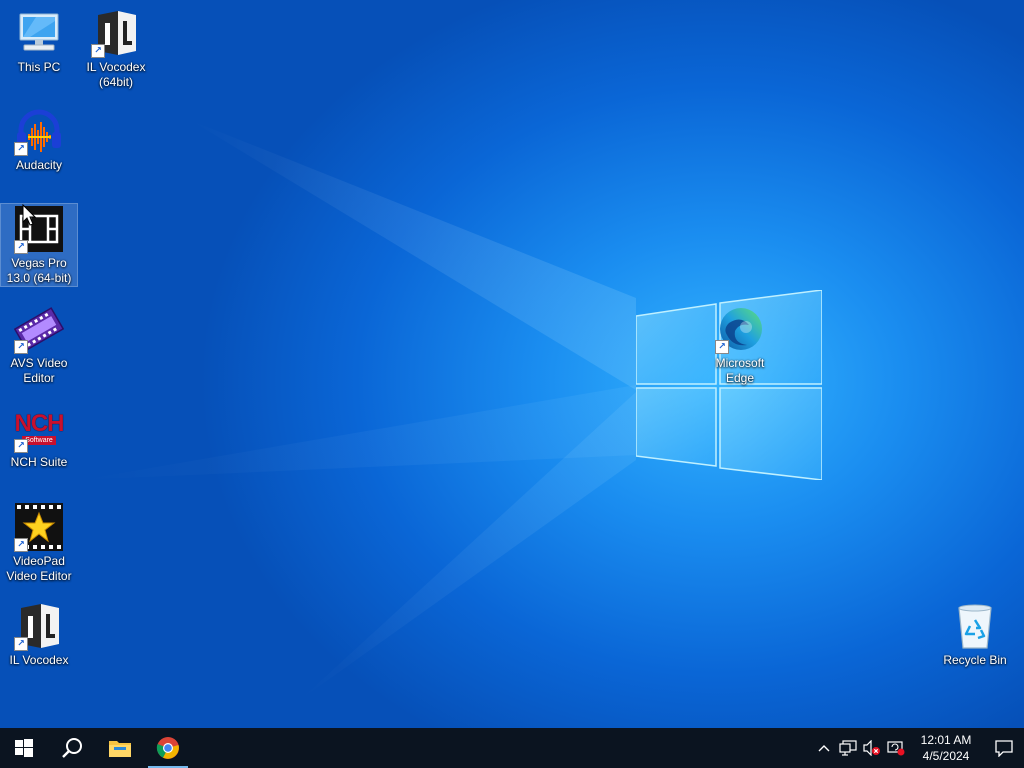 This screenshot has width=1024, height=768. I want to click on start-button, so click(24, 748).